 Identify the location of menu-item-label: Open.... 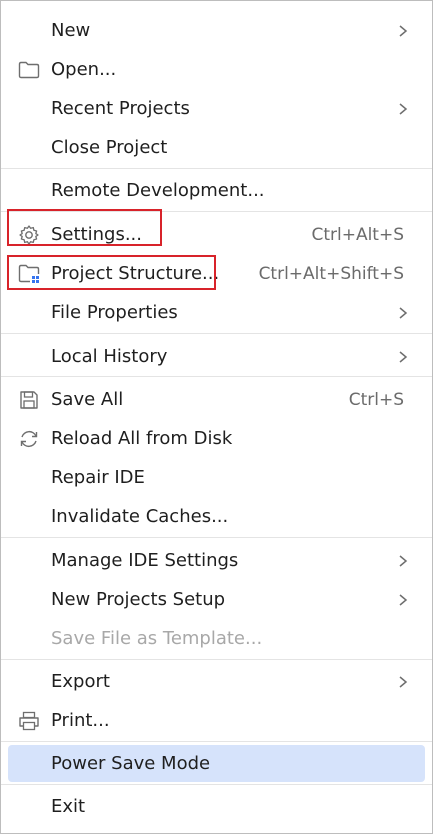
(84, 69).